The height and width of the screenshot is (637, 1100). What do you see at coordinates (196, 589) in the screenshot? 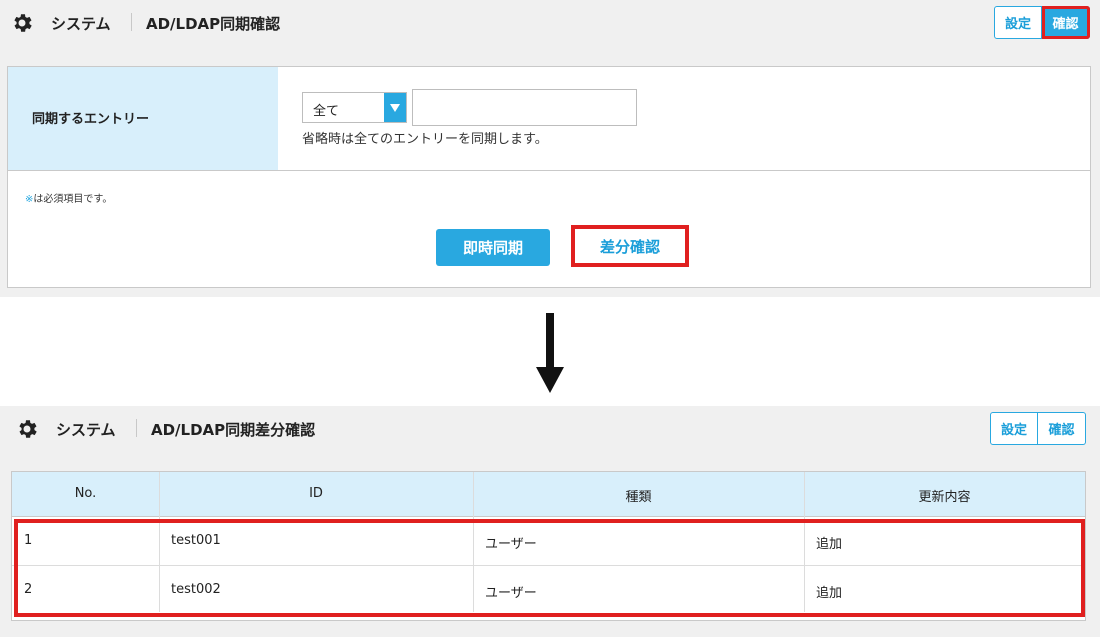
I see `cell-id: test002` at bounding box center [196, 589].